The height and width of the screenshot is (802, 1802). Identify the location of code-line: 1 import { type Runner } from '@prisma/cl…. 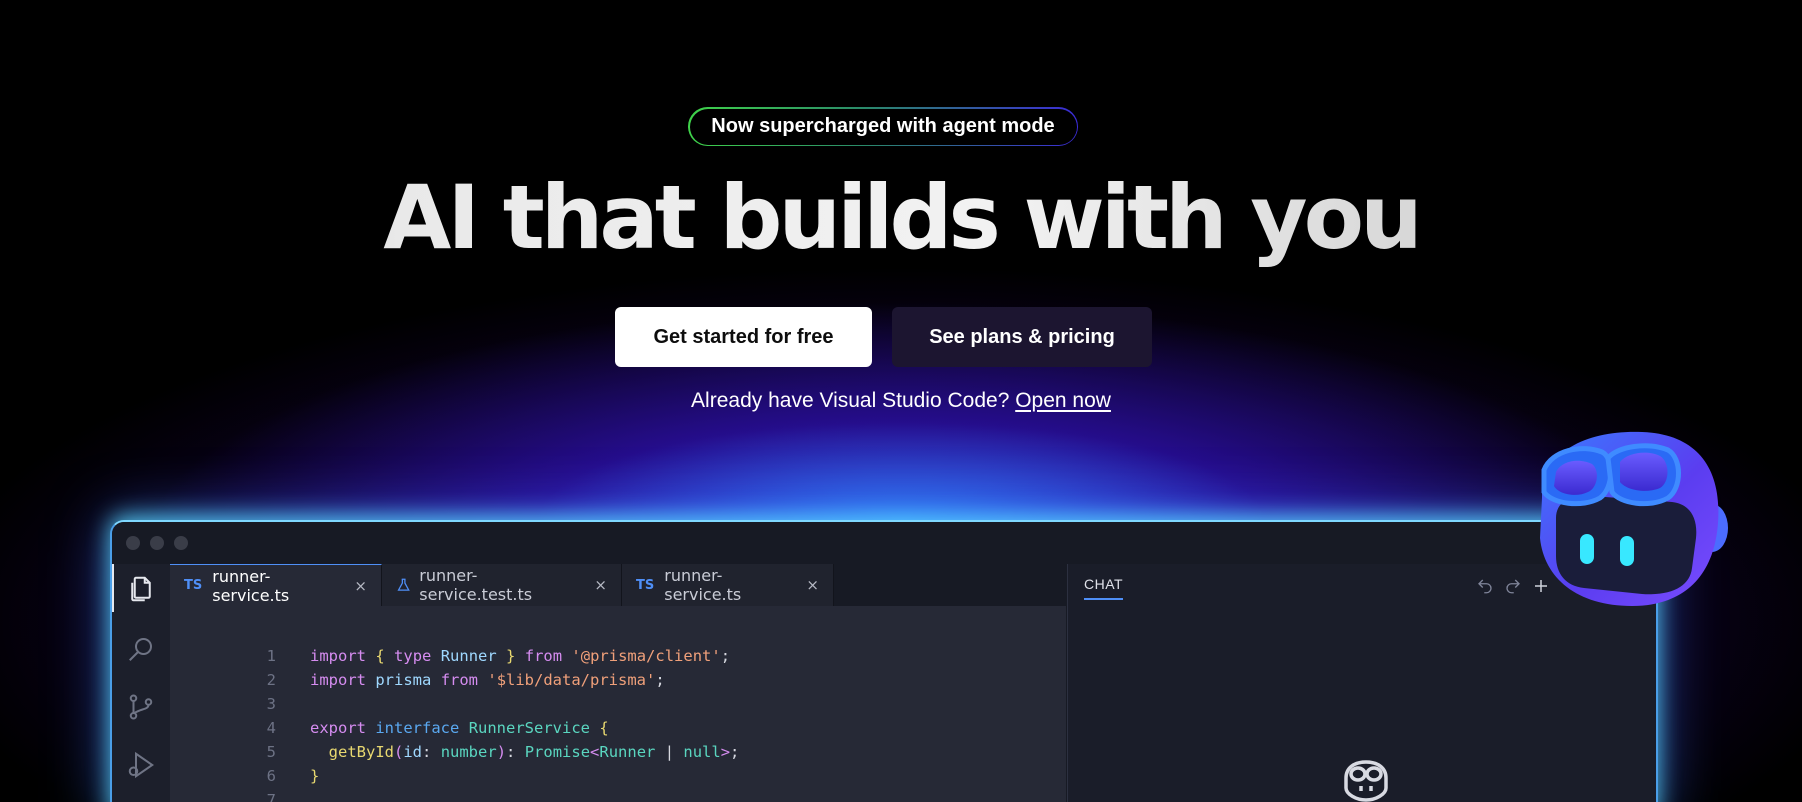
(450, 642).